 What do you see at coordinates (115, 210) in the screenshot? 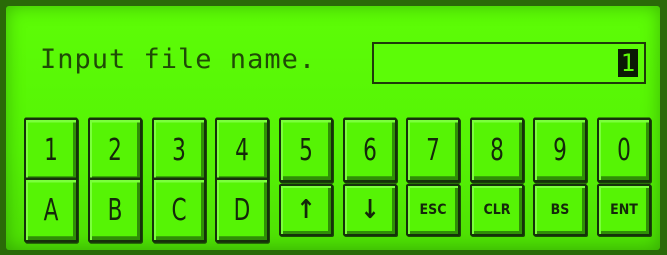
I see `key-b: B` at bounding box center [115, 210].